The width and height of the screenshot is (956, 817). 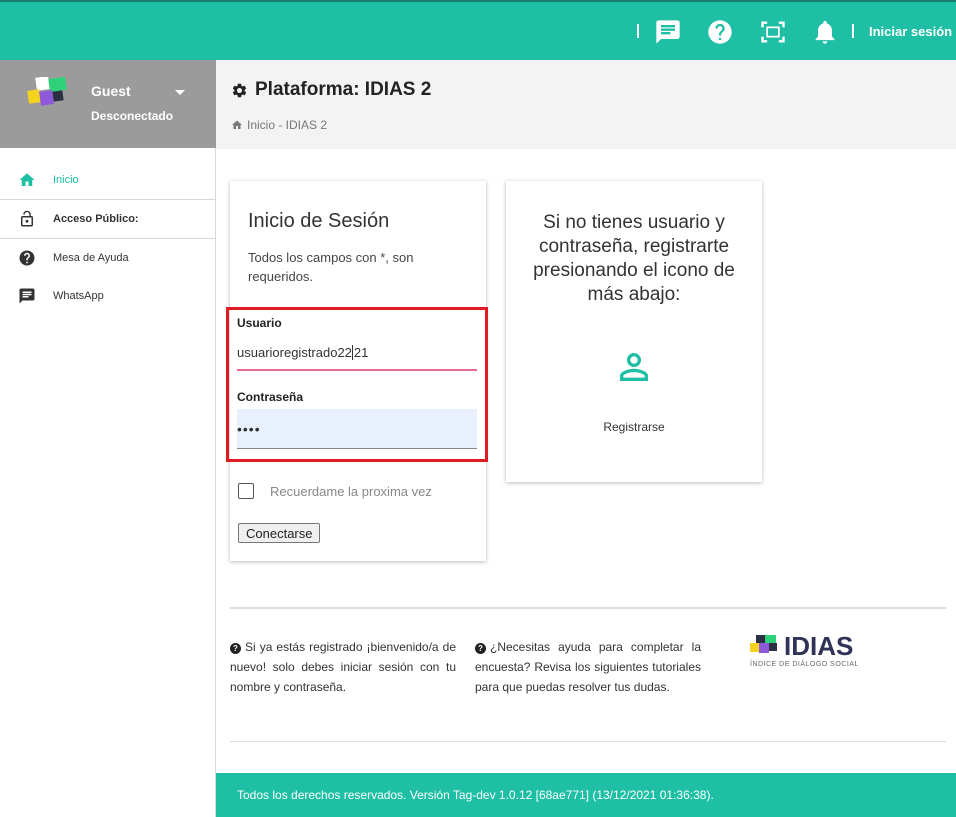 I want to click on breadcrumb: Inicio - IDIAS 2, so click(x=279, y=125).